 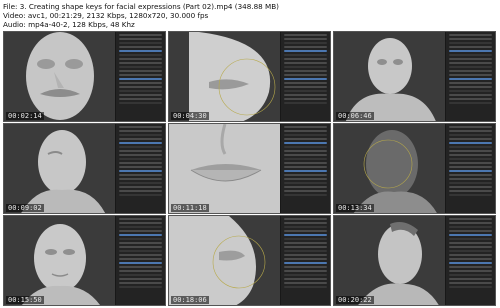 What do you see at coordinates (249, 76) in the screenshot?
I see `video-thumbnail: 00:04:30` at bounding box center [249, 76].